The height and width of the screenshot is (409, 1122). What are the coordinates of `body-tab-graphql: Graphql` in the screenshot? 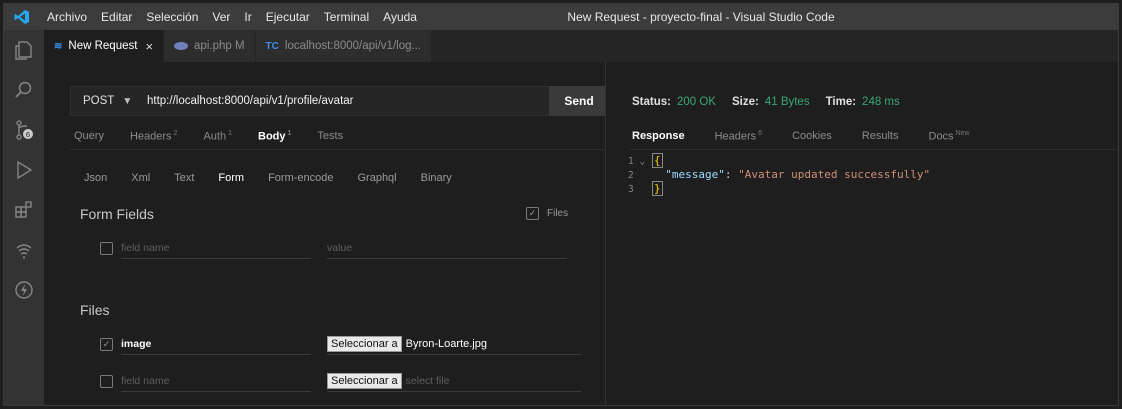 It's located at (376, 178).